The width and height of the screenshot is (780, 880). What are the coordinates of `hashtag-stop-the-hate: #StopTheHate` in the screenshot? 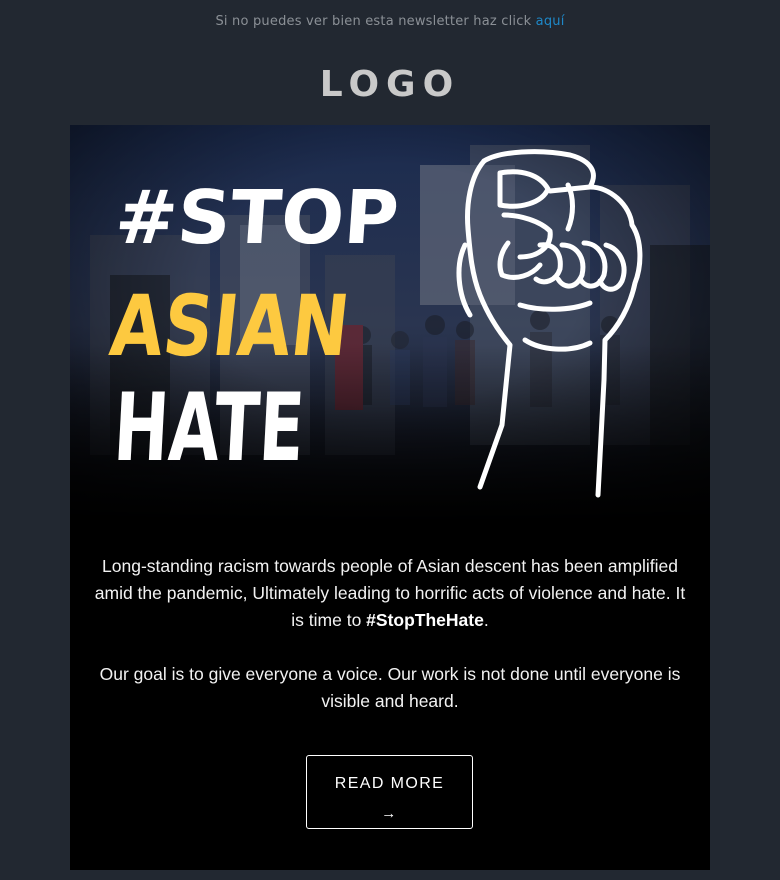 It's located at (425, 620).